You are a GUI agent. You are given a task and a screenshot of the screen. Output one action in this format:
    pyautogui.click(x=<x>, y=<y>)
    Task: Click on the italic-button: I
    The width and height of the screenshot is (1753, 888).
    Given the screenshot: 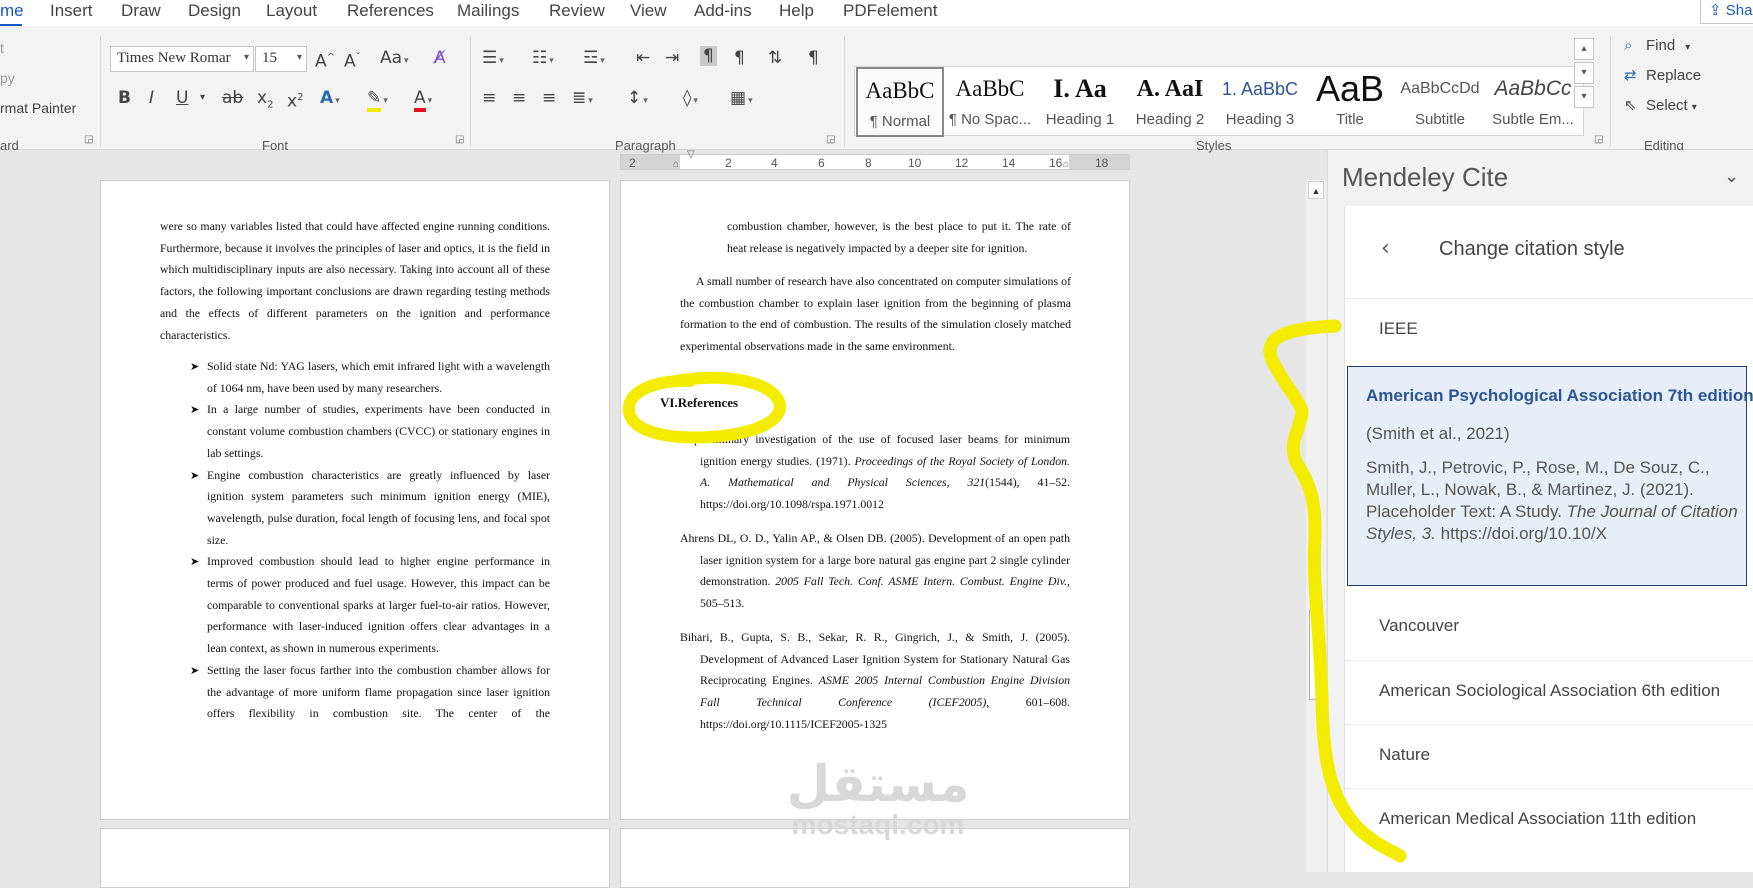 What is the action you would take?
    pyautogui.click(x=151, y=98)
    